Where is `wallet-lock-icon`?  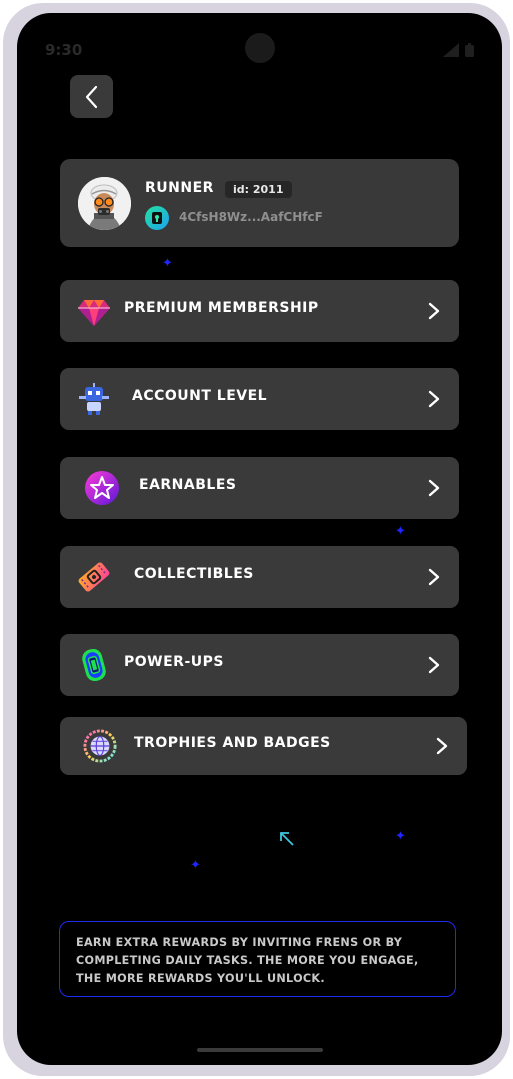
wallet-lock-icon is located at coordinates (157, 218).